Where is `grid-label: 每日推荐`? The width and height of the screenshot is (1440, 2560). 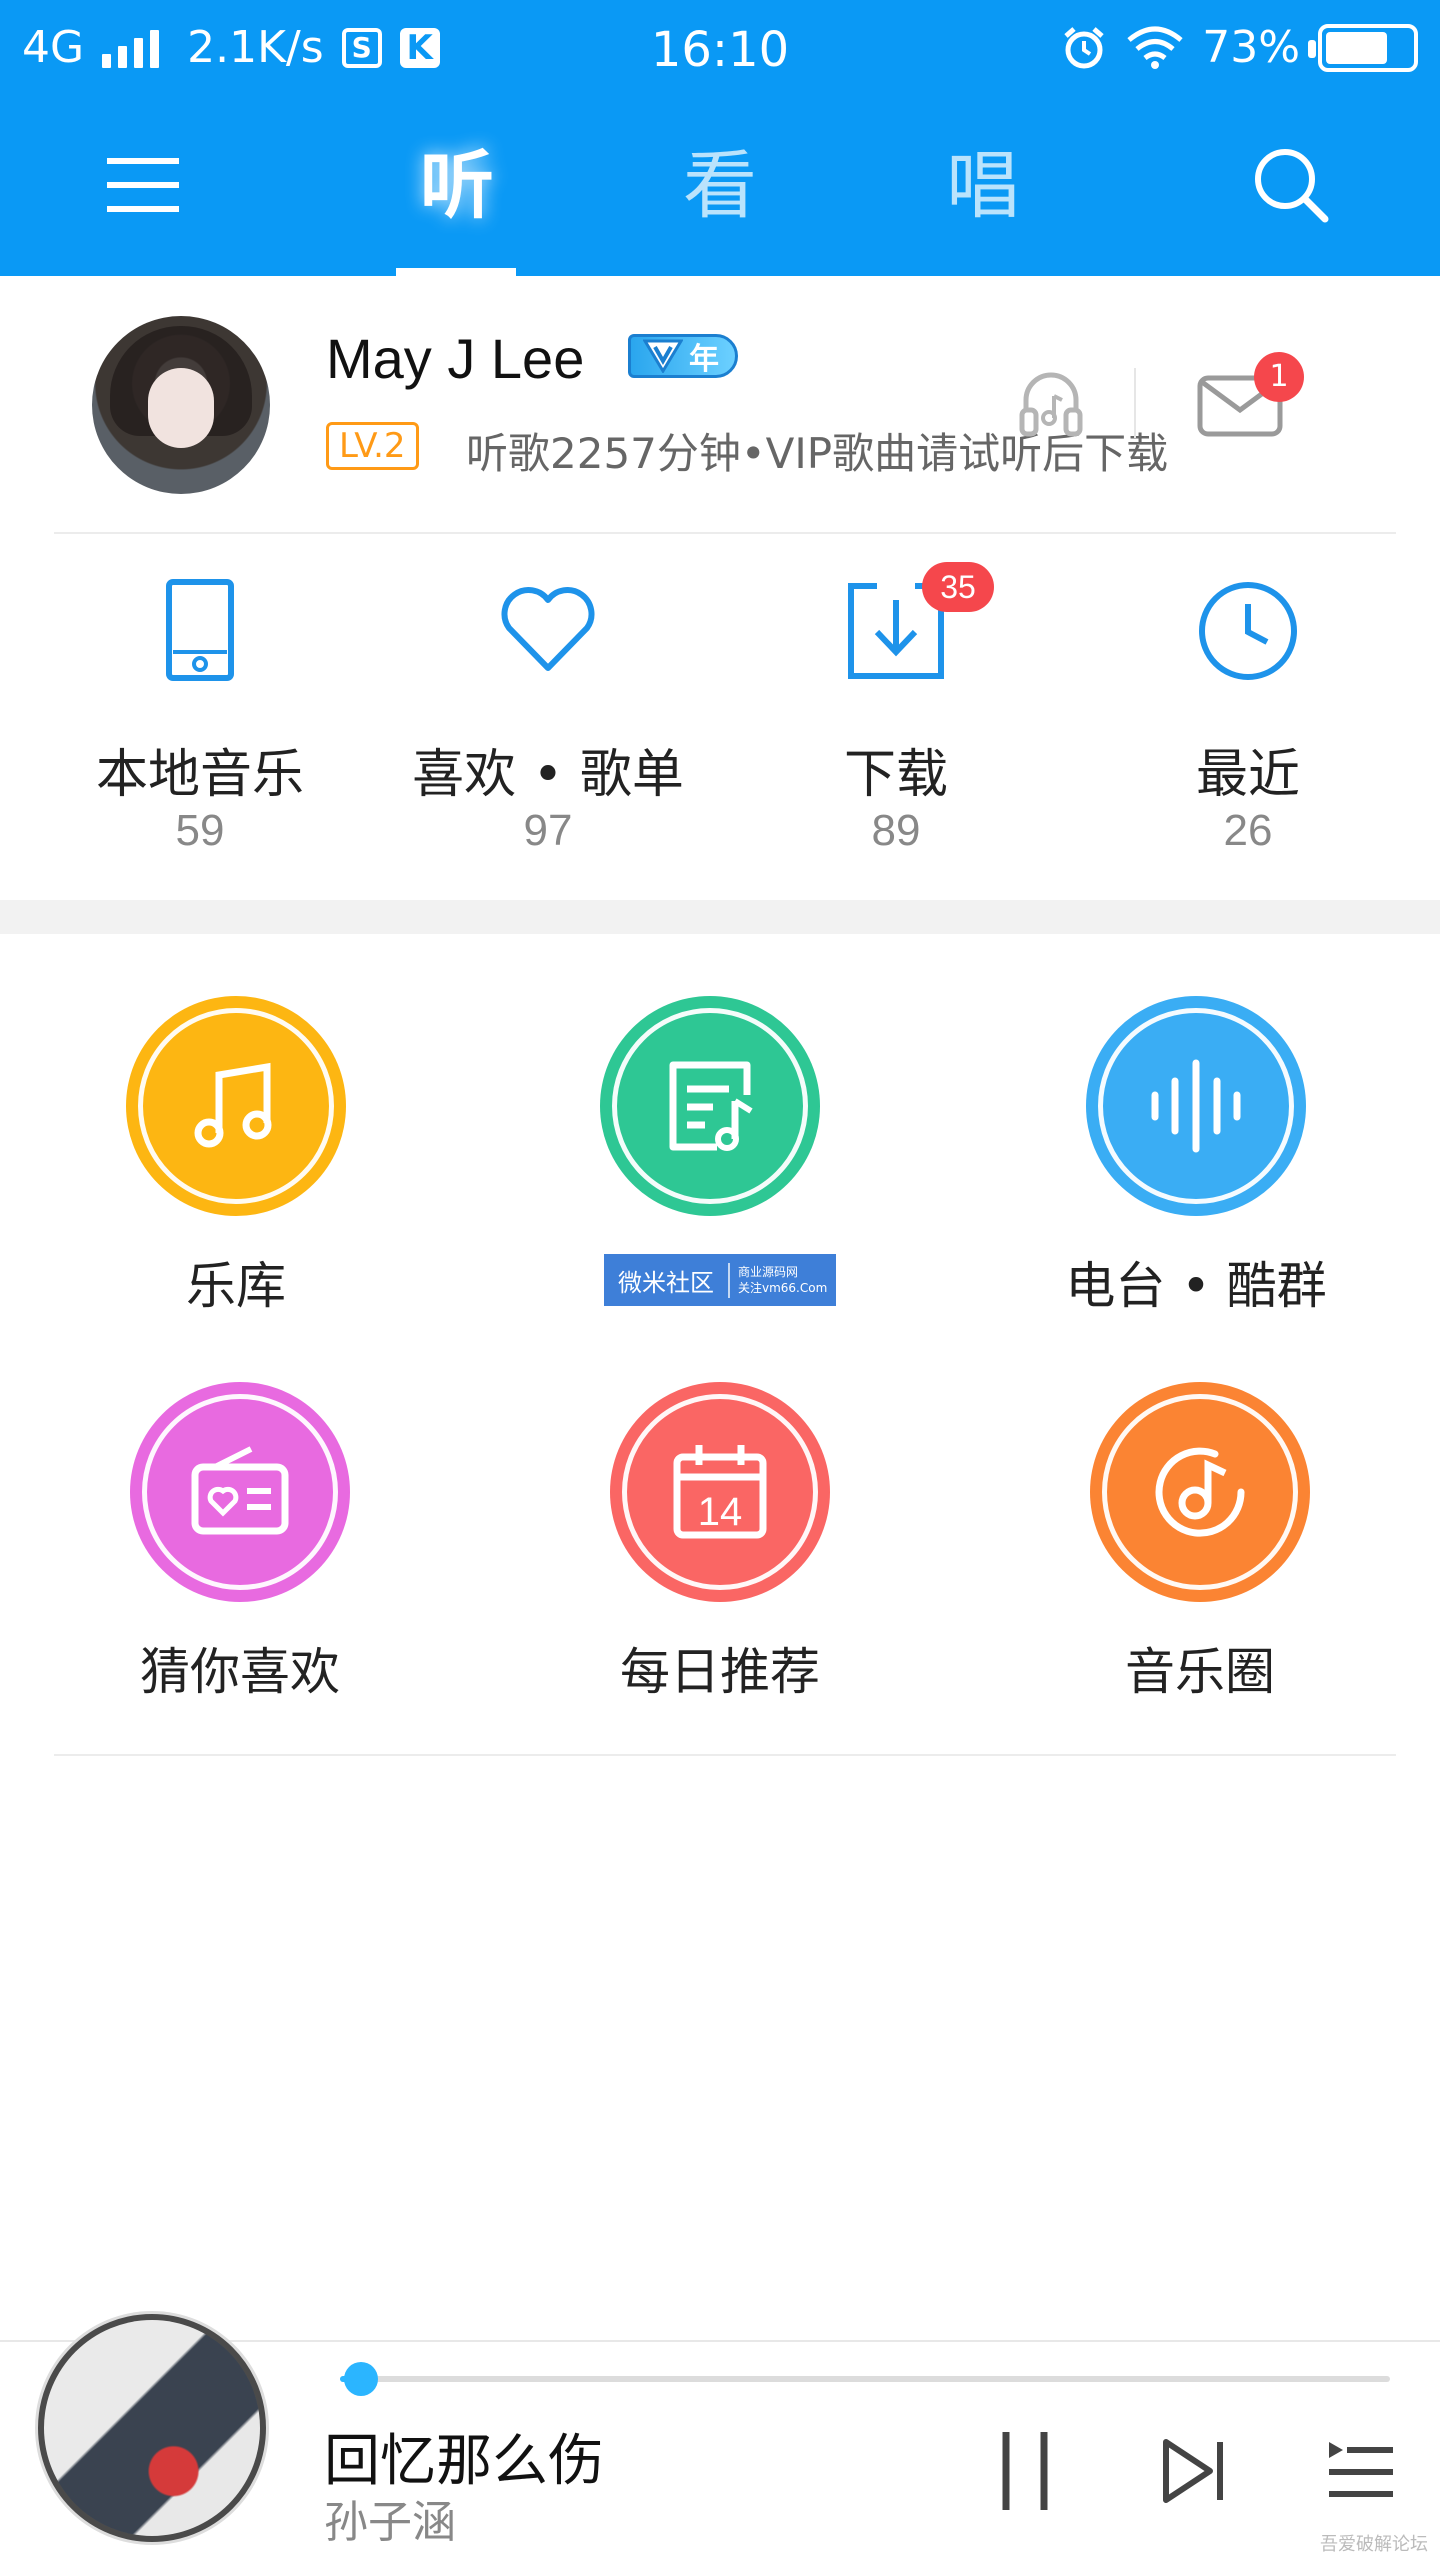 grid-label: 每日推荐 is located at coordinates (720, 1672).